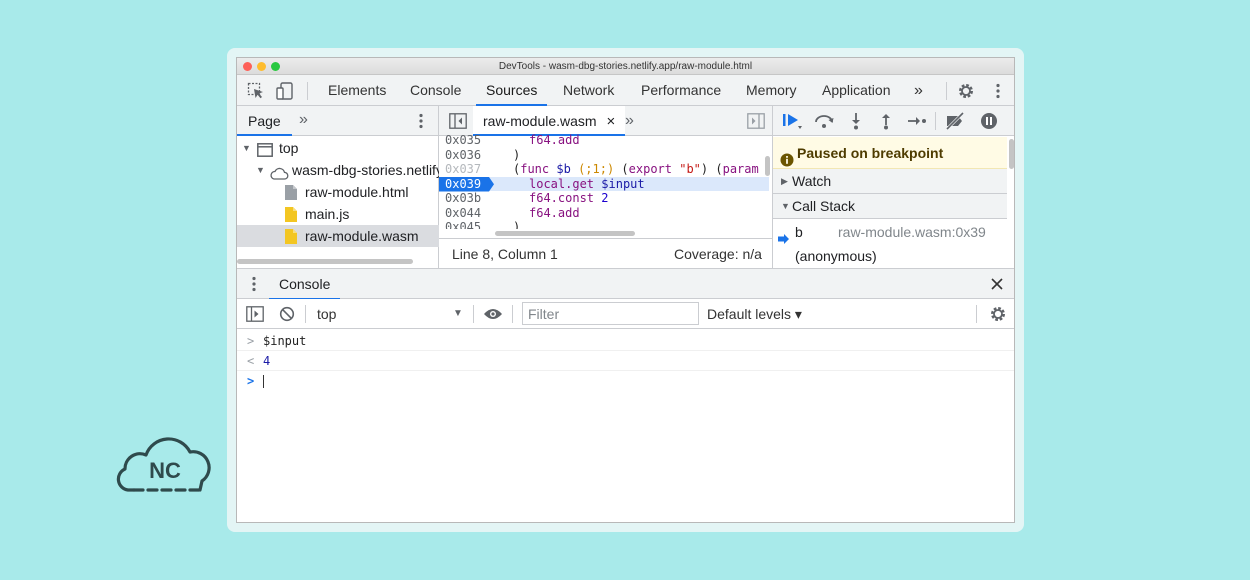 This screenshot has width=1250, height=580. Describe the element at coordinates (625, 361) in the screenshot. I see `console-result-message: < 4` at that location.